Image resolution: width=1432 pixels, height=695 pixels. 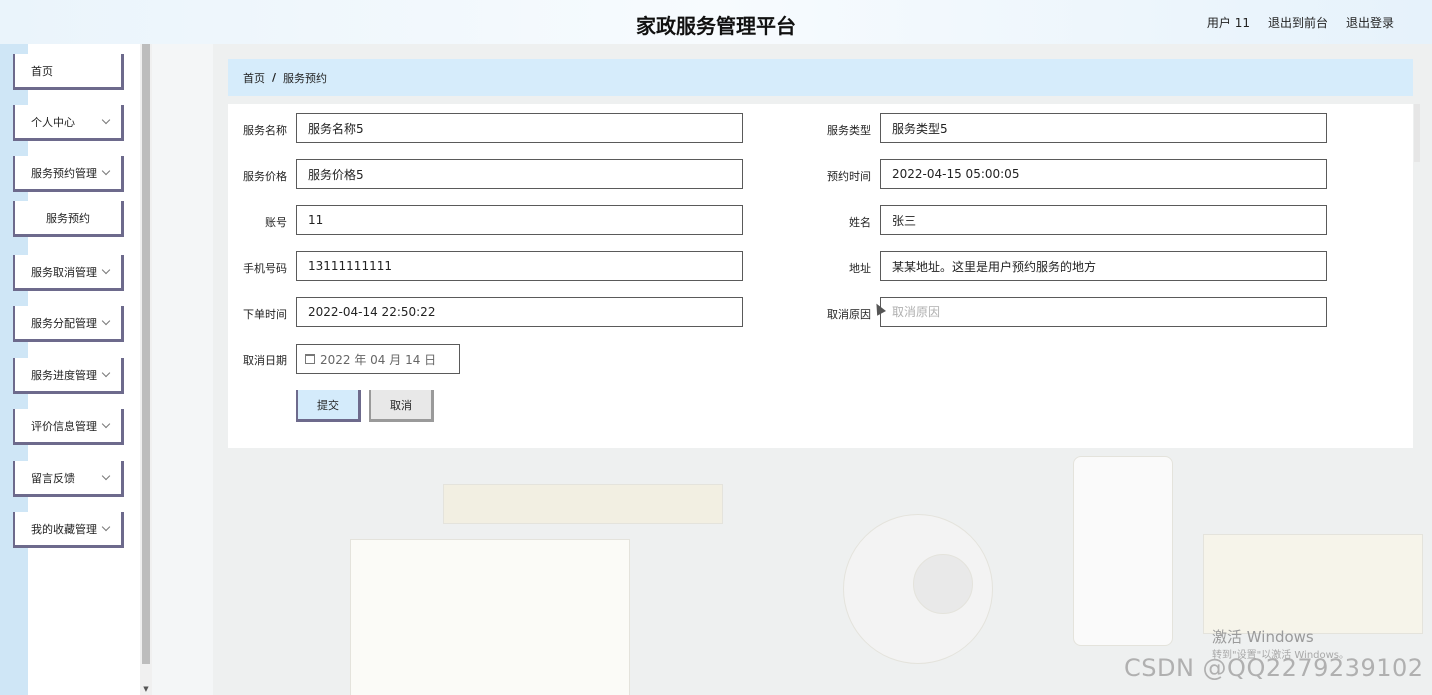 What do you see at coordinates (53, 122) in the screenshot?
I see `sidebar-item-label: 个人中心` at bounding box center [53, 122].